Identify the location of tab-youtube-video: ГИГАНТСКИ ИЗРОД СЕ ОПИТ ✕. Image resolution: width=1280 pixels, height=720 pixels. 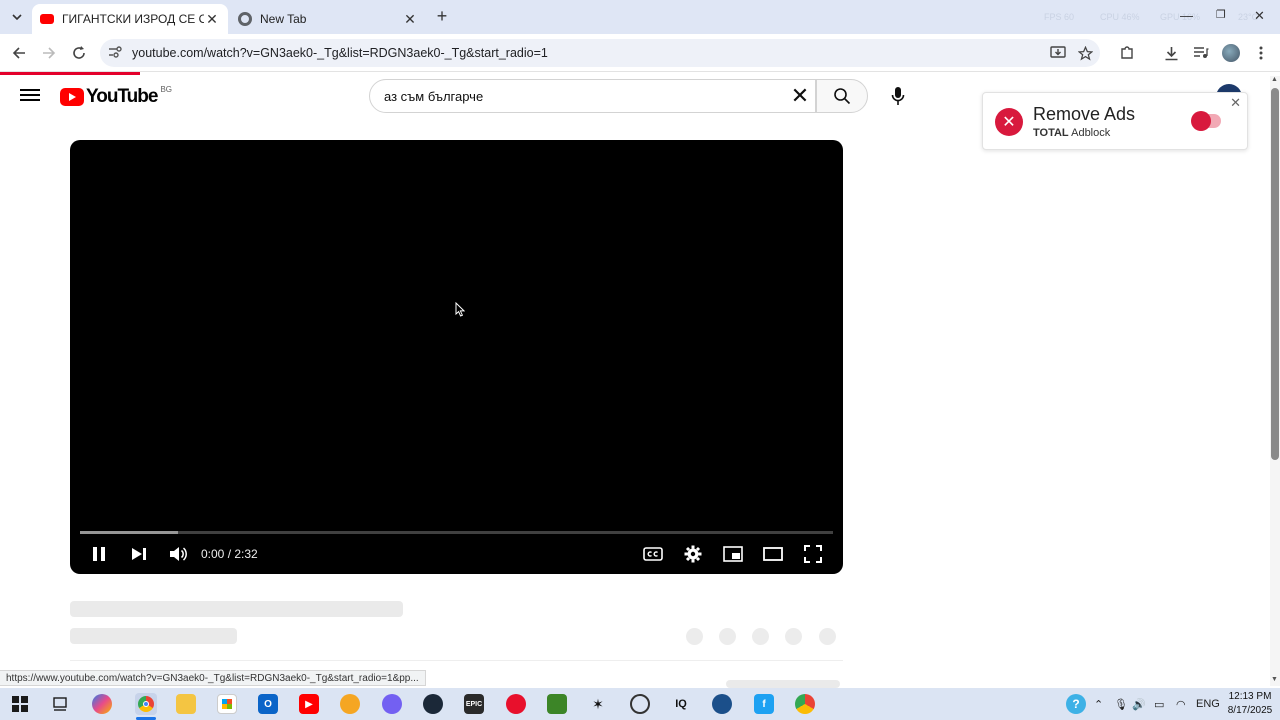
(130, 19).